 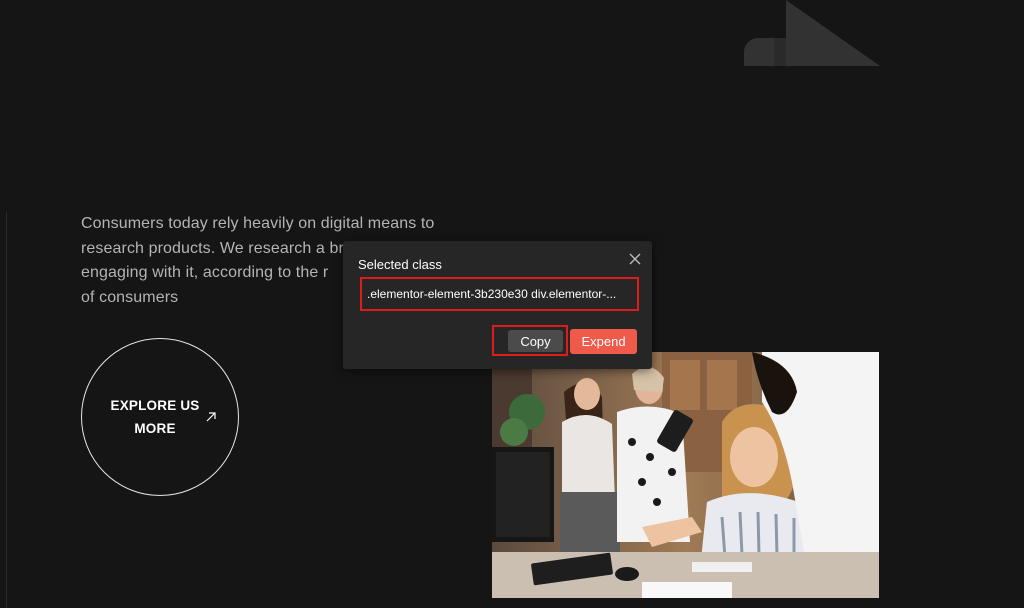 I want to click on explore-button-content: EXPLORE US MORE, so click(x=162, y=417).